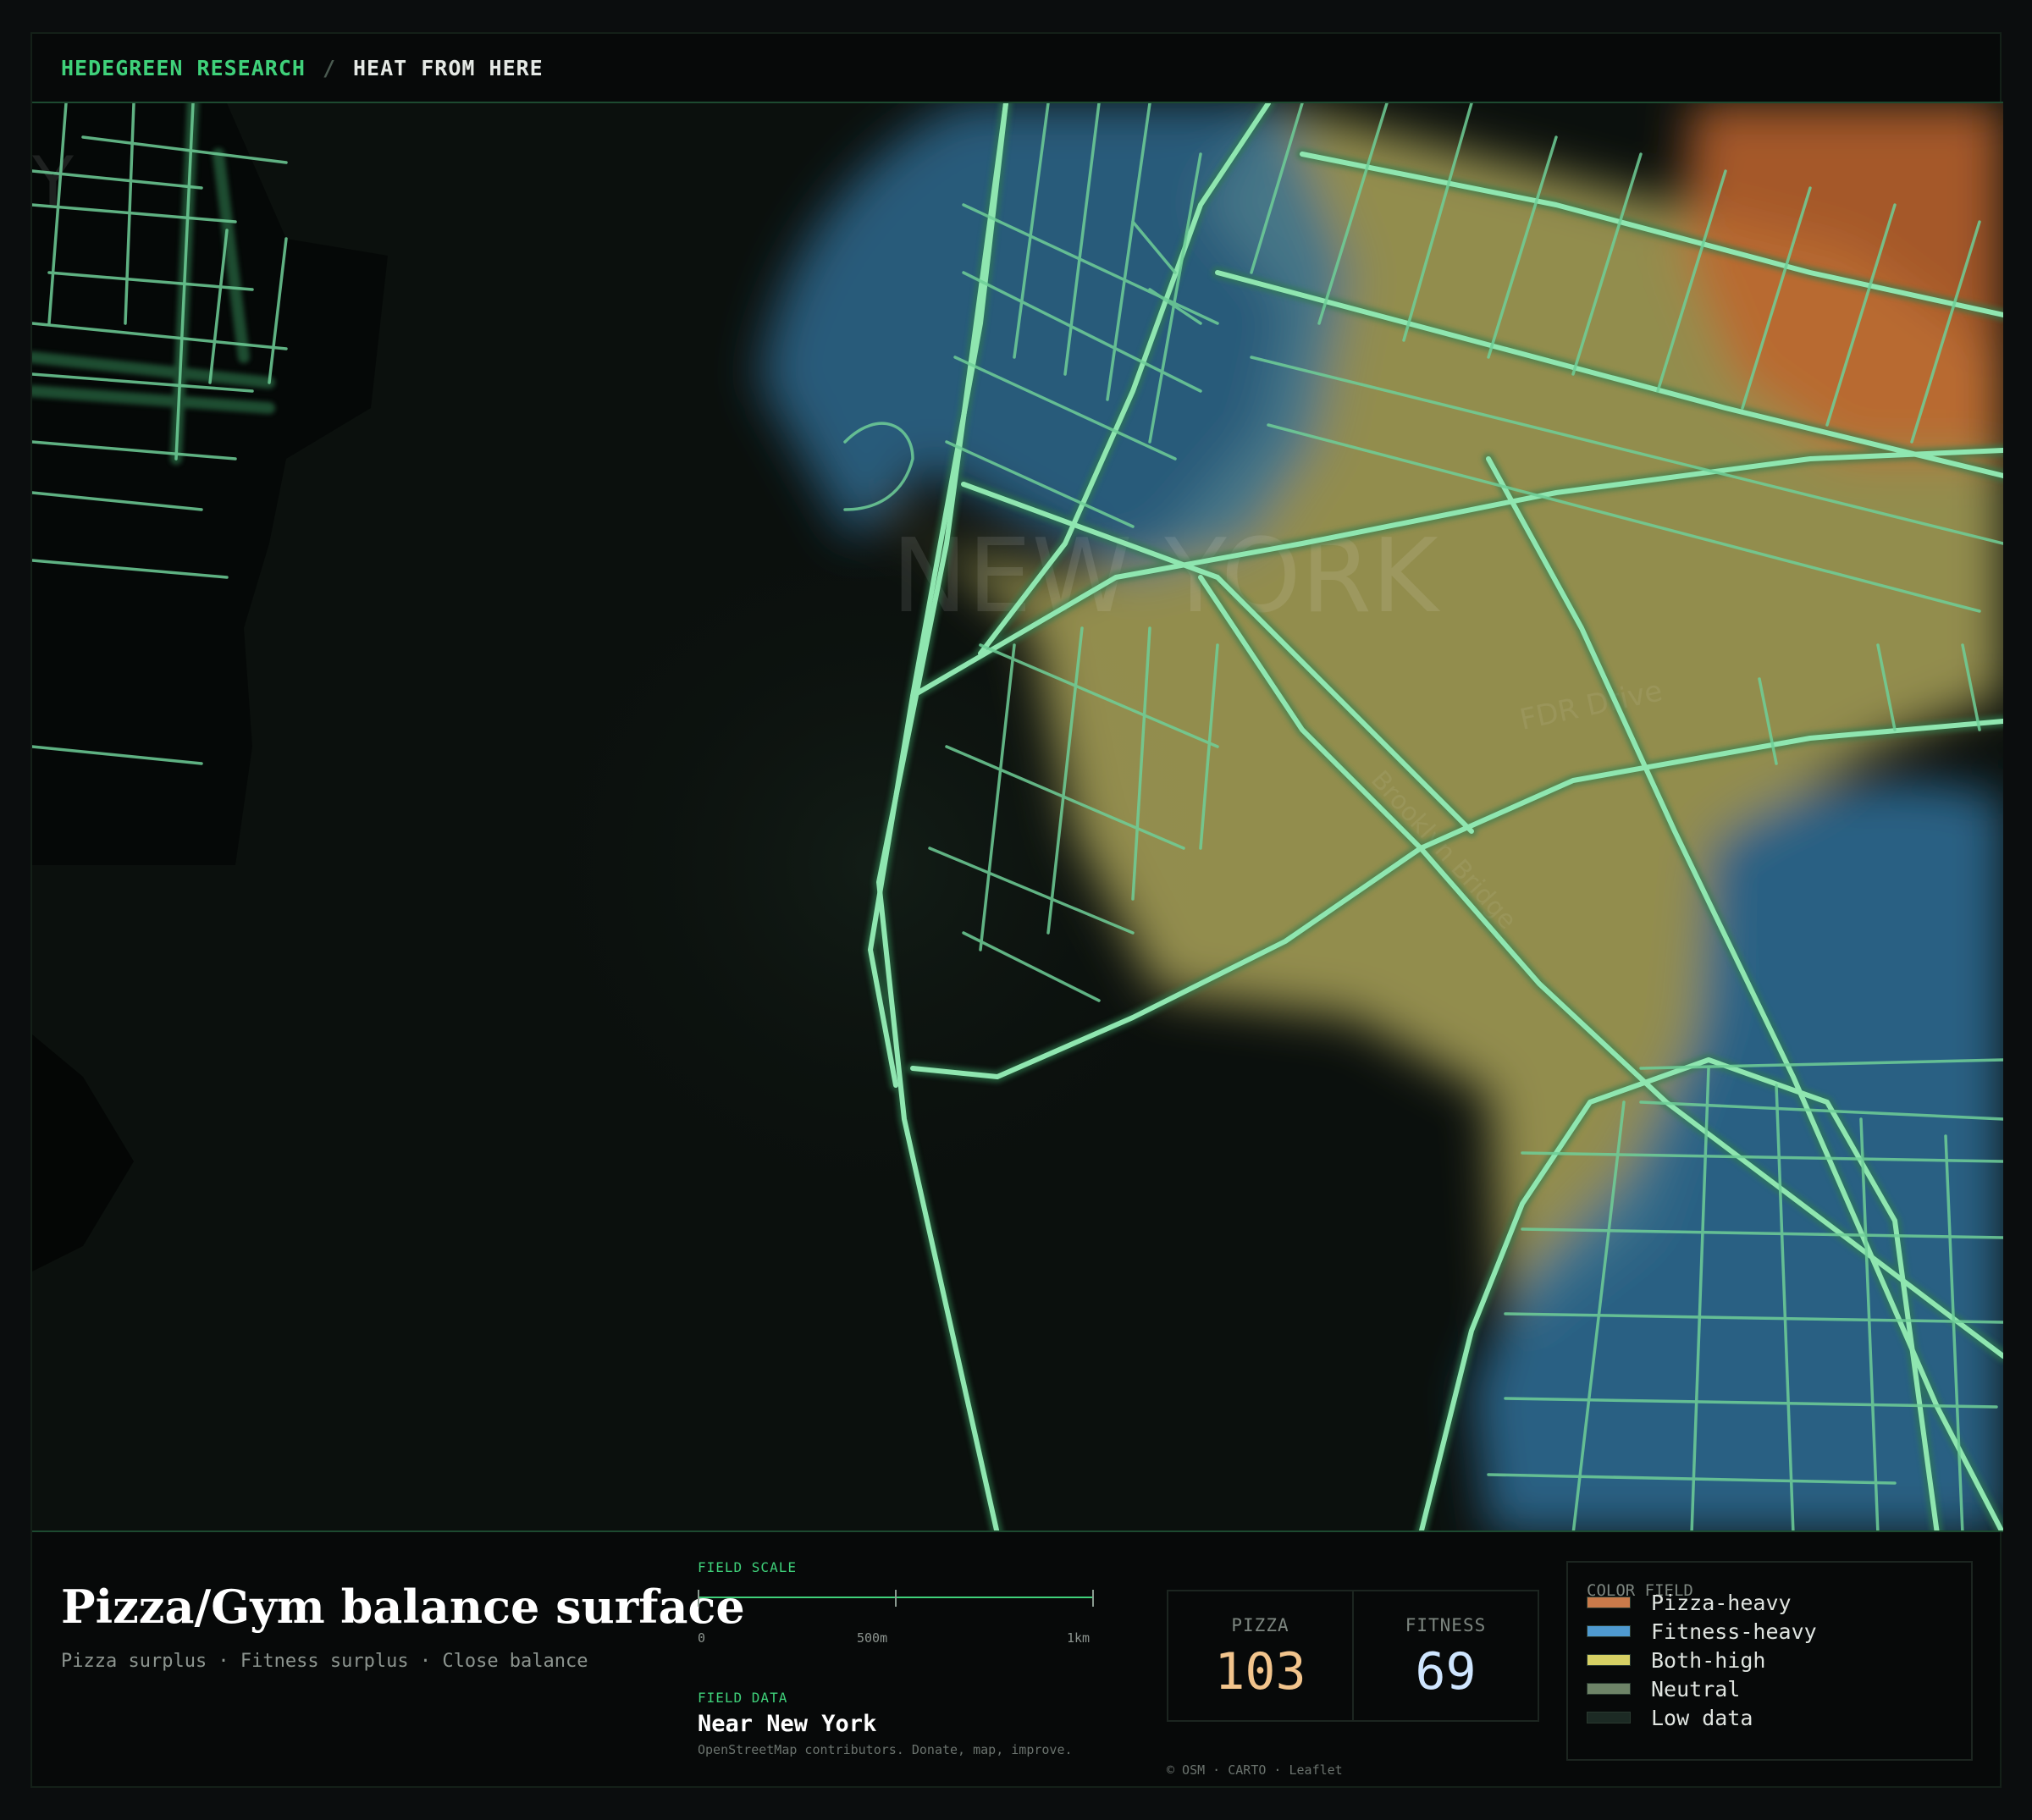 This screenshot has width=2032, height=1820. I want to click on legend-item: Low data, so click(1702, 1718).